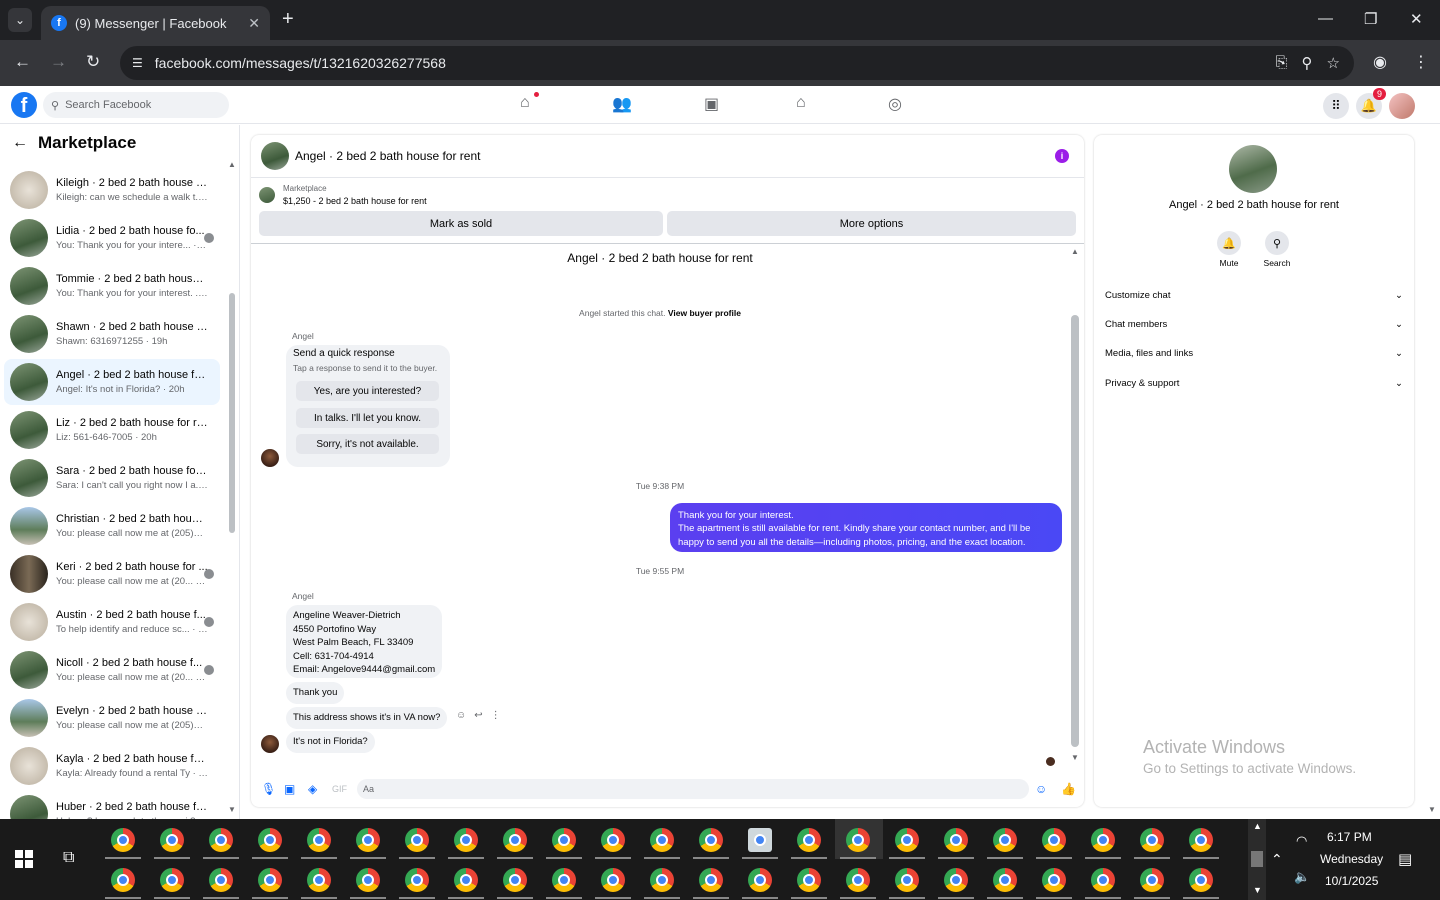  Describe the element at coordinates (1277, 243) in the screenshot. I see `search-icon: ⚲` at that location.